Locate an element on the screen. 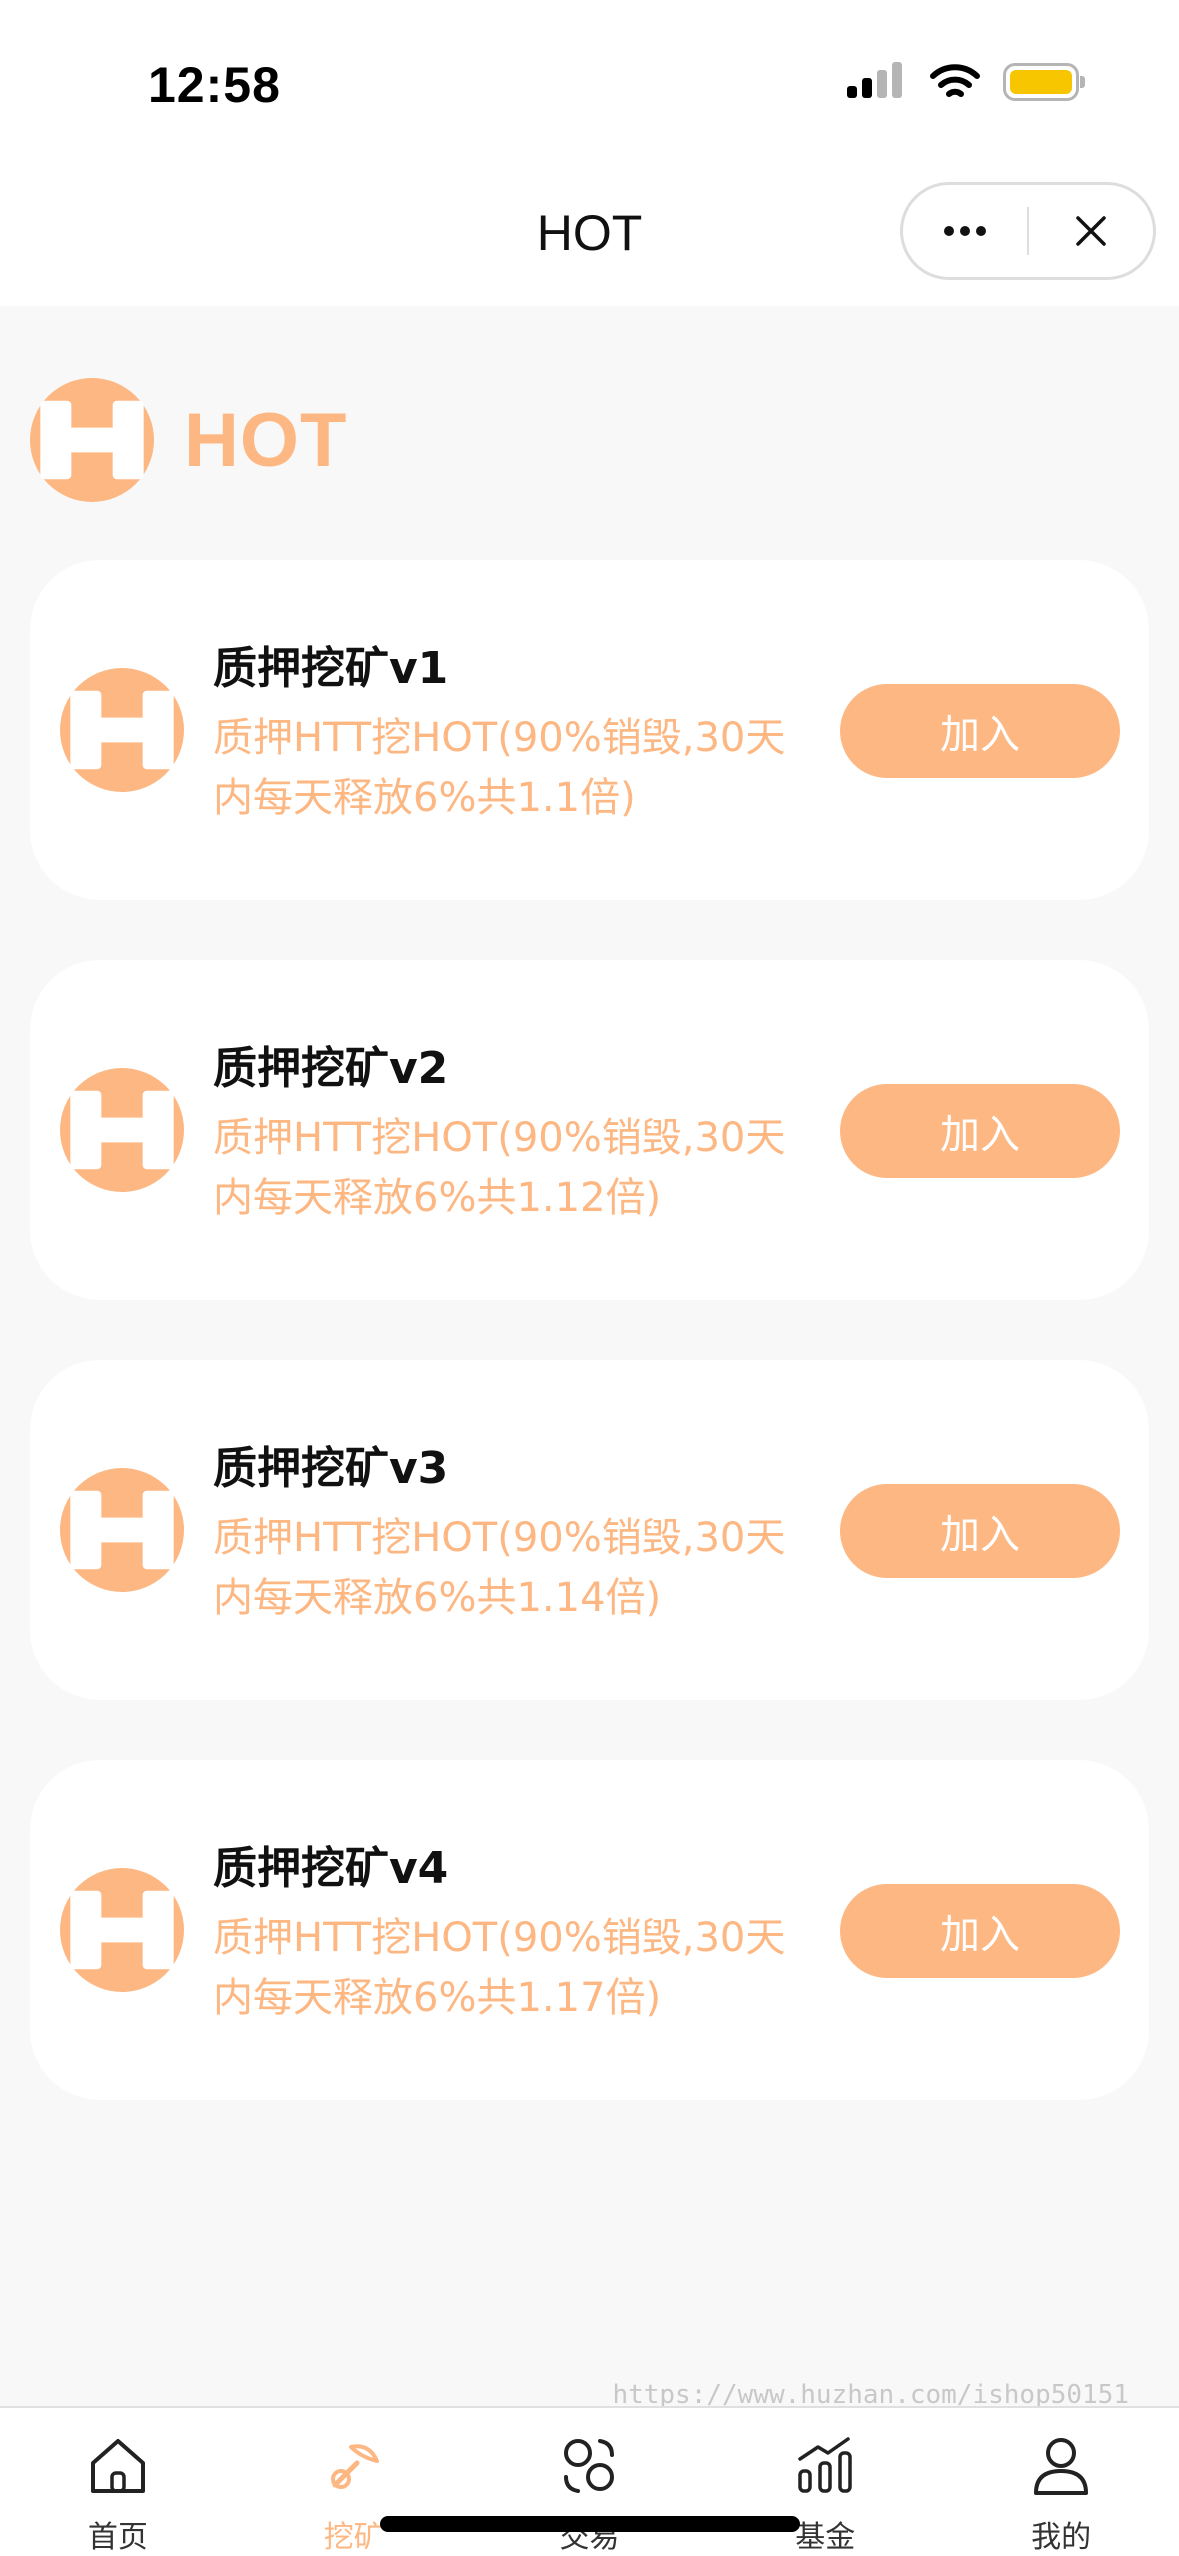 This screenshot has height=2556, width=1179. plan-description: 质押HTT挖HOT(90%销毁,30天 内每天释放6%共1.12倍) is located at coordinates (533, 1168).